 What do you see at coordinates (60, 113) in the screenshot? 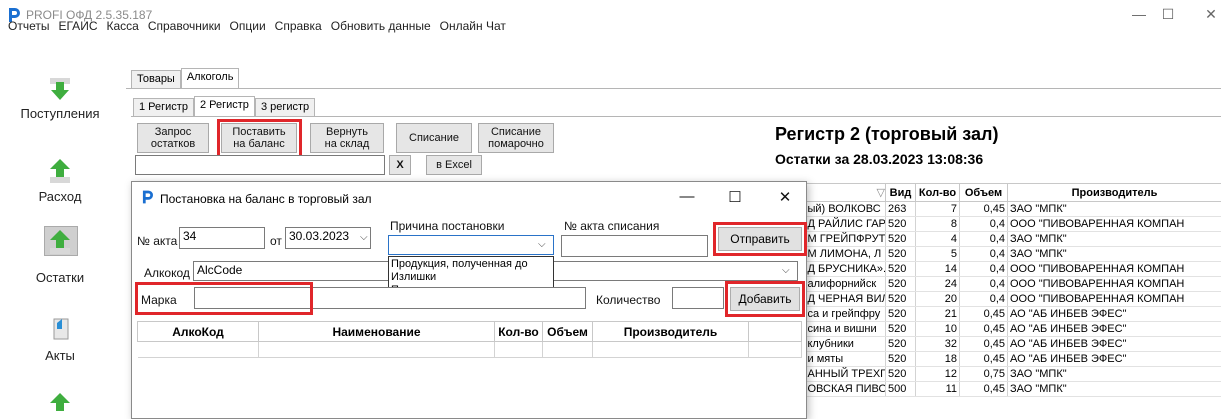
I see `sidebar-item-receipts: Поступления` at bounding box center [60, 113].